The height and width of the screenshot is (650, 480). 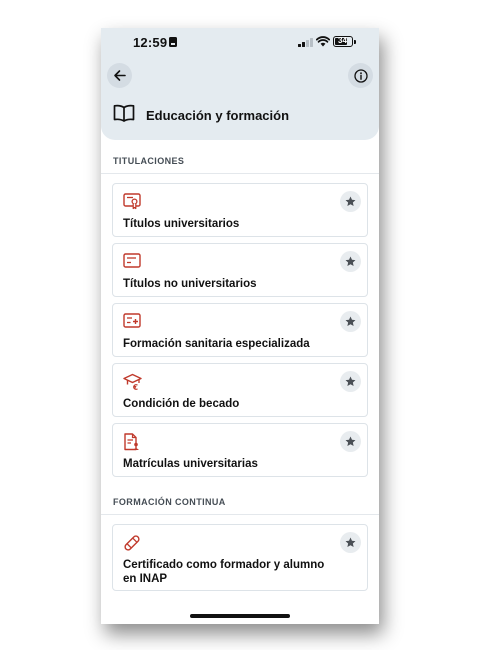 What do you see at coordinates (173, 42) in the screenshot?
I see `id-card-icon` at bounding box center [173, 42].